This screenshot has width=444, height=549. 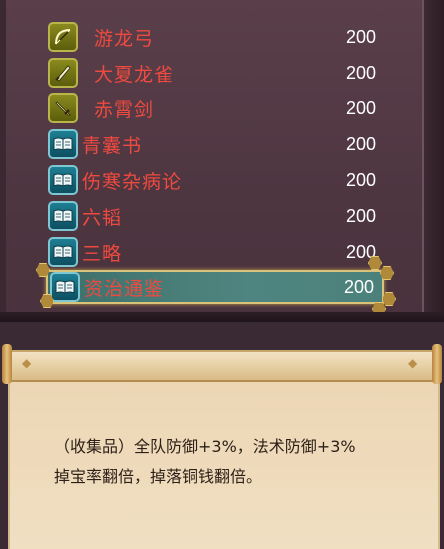 What do you see at coordinates (112, 145) in the screenshot?
I see `item-name: 青囊书` at bounding box center [112, 145].